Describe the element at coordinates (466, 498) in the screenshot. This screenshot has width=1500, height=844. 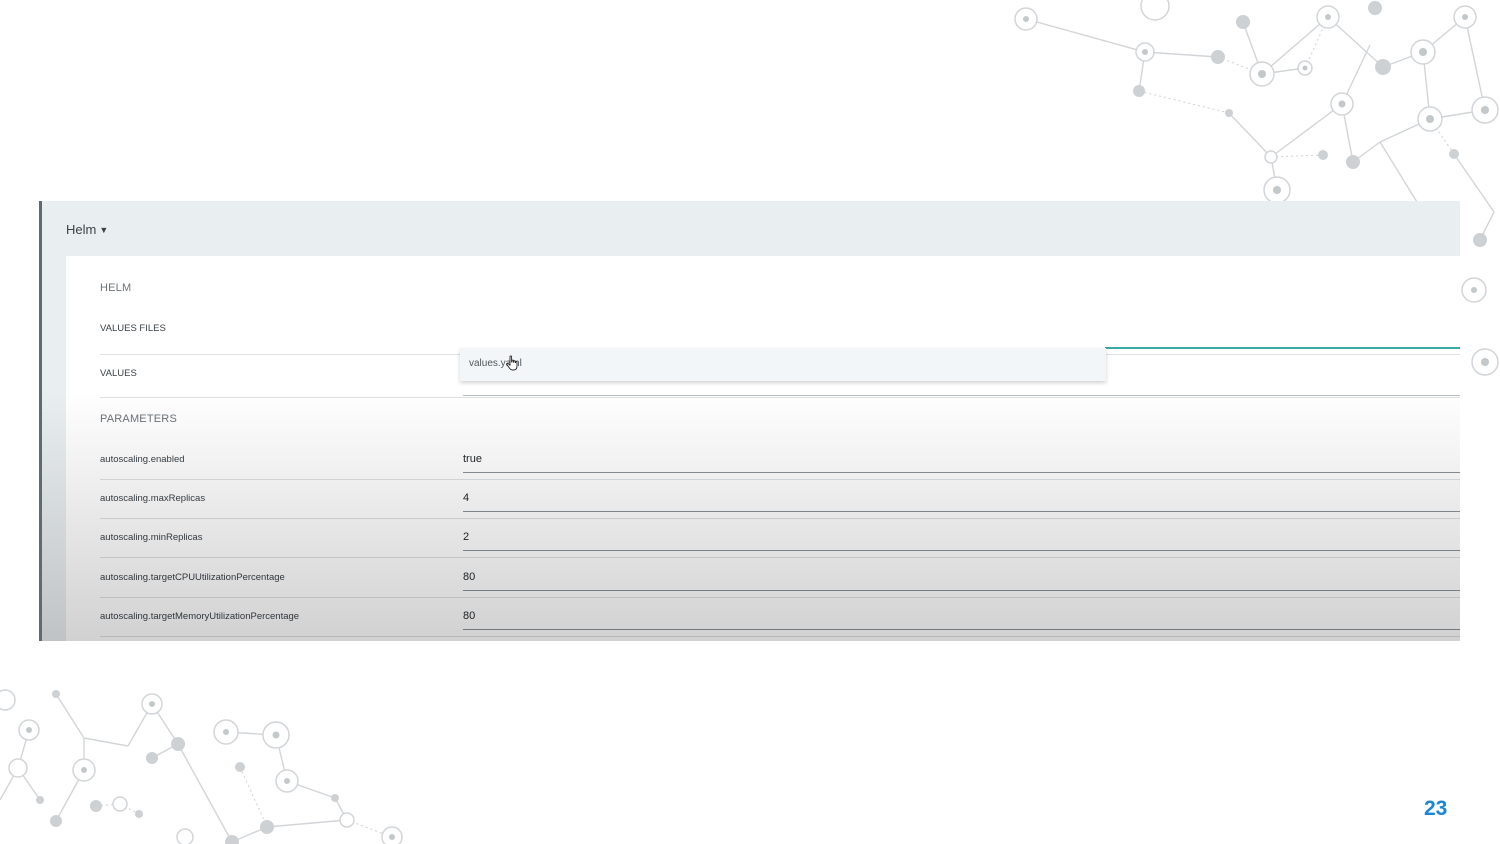
I see `parameter-value-input: 4` at that location.